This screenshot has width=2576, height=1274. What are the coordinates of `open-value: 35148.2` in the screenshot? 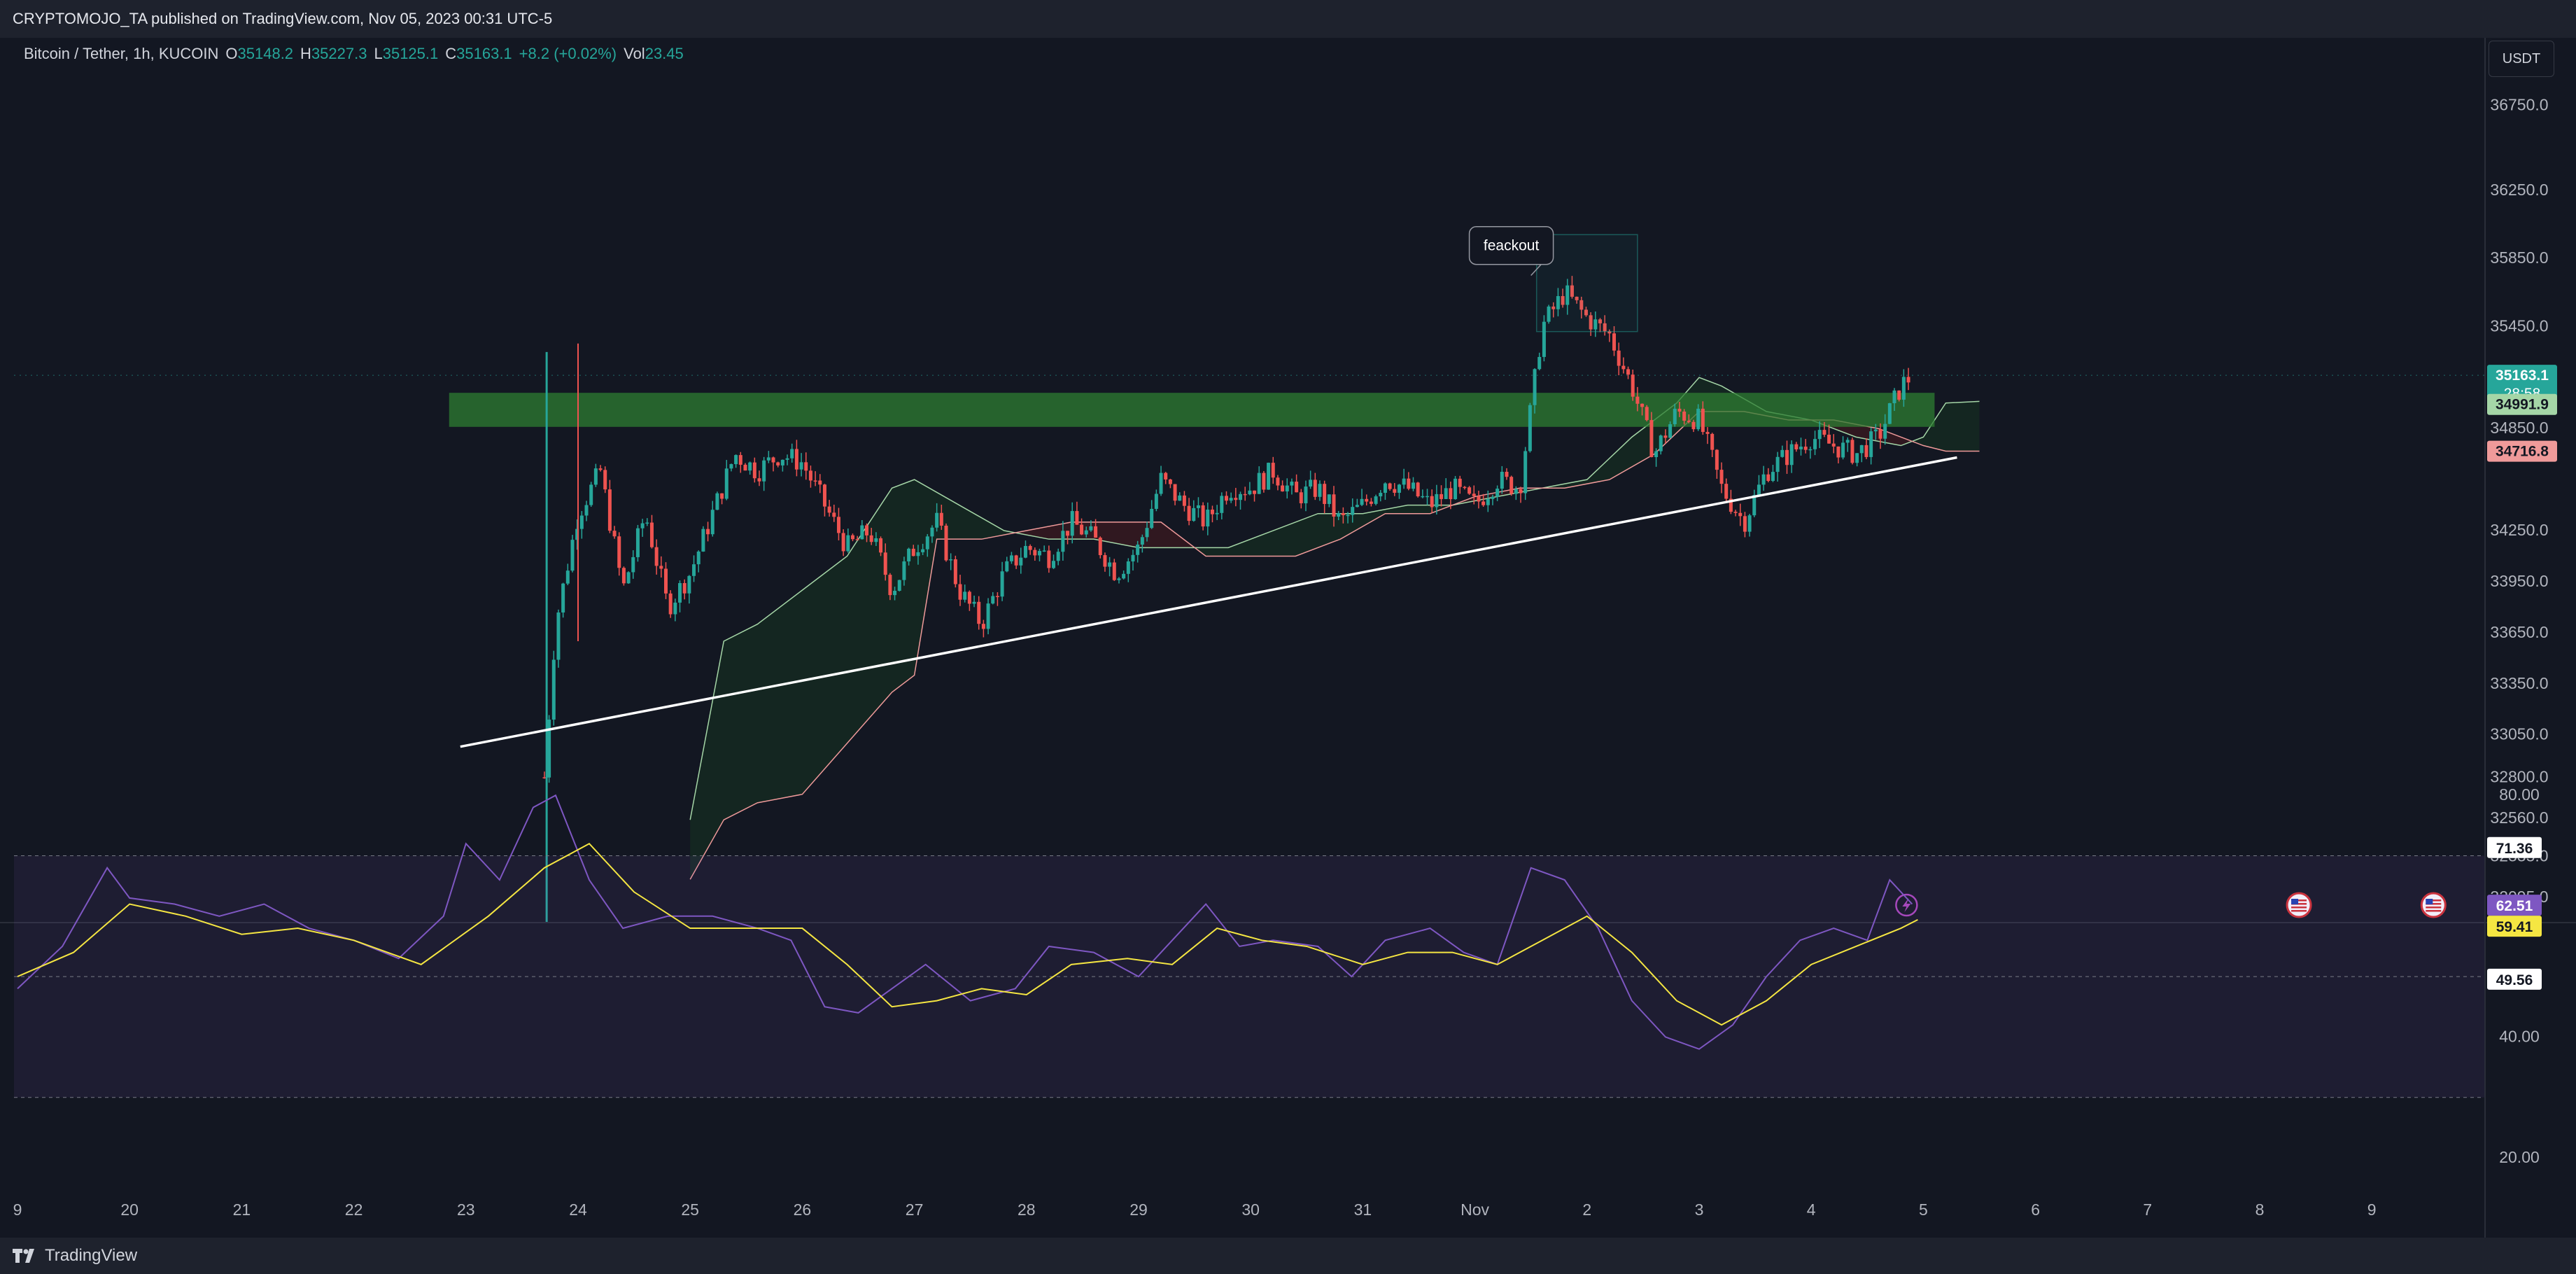 It's located at (265, 53).